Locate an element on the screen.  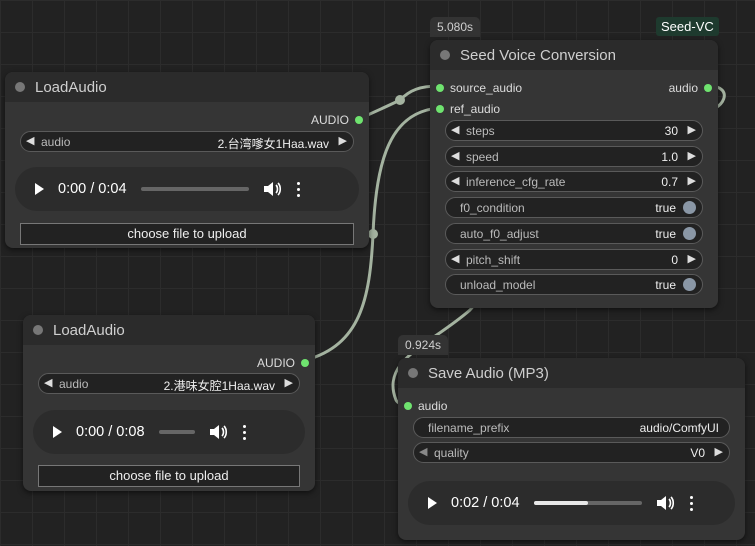
node-title: Seed Voice Conversion is located at coordinates (538, 55).